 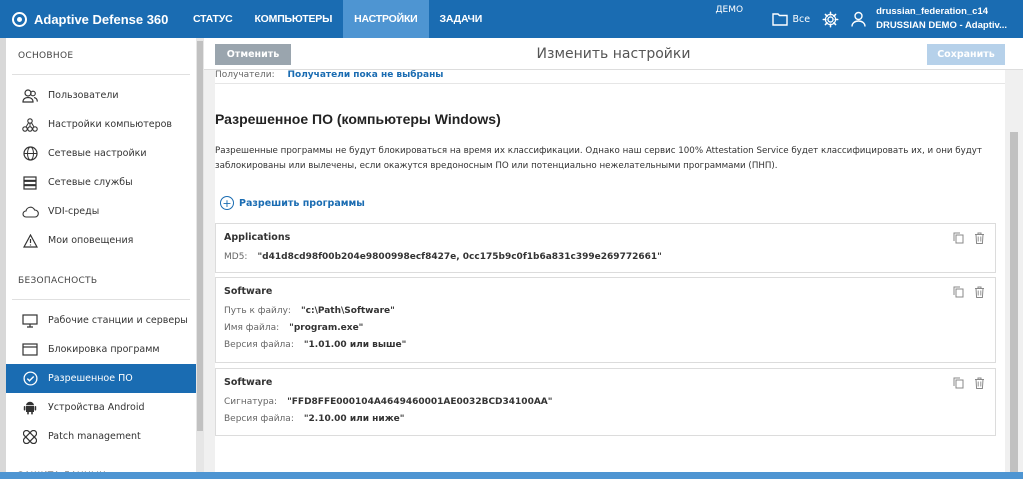 What do you see at coordinates (104, 349) in the screenshot?
I see `sidebar-item-label: Блокировка программ` at bounding box center [104, 349].